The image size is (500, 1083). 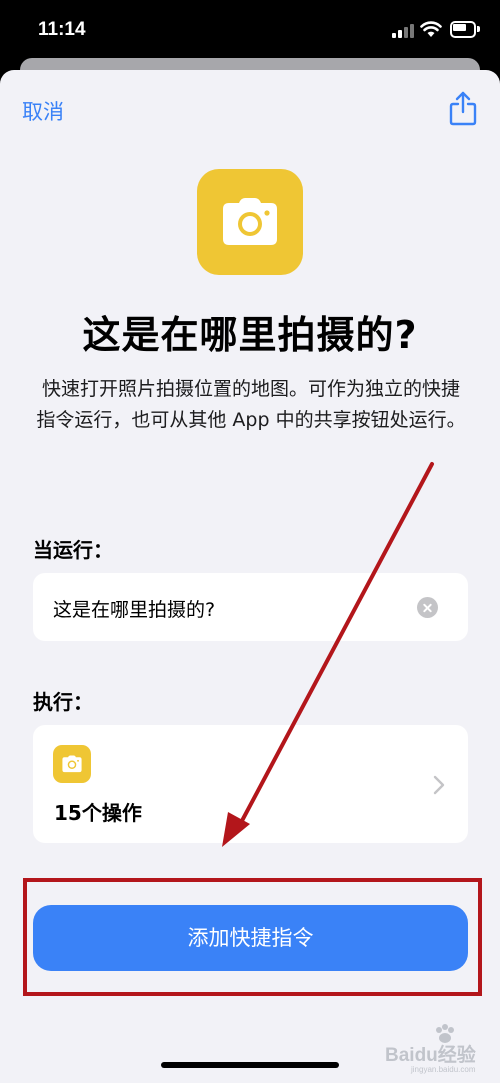 What do you see at coordinates (427, 607) in the screenshot?
I see `clear-icon` at bounding box center [427, 607].